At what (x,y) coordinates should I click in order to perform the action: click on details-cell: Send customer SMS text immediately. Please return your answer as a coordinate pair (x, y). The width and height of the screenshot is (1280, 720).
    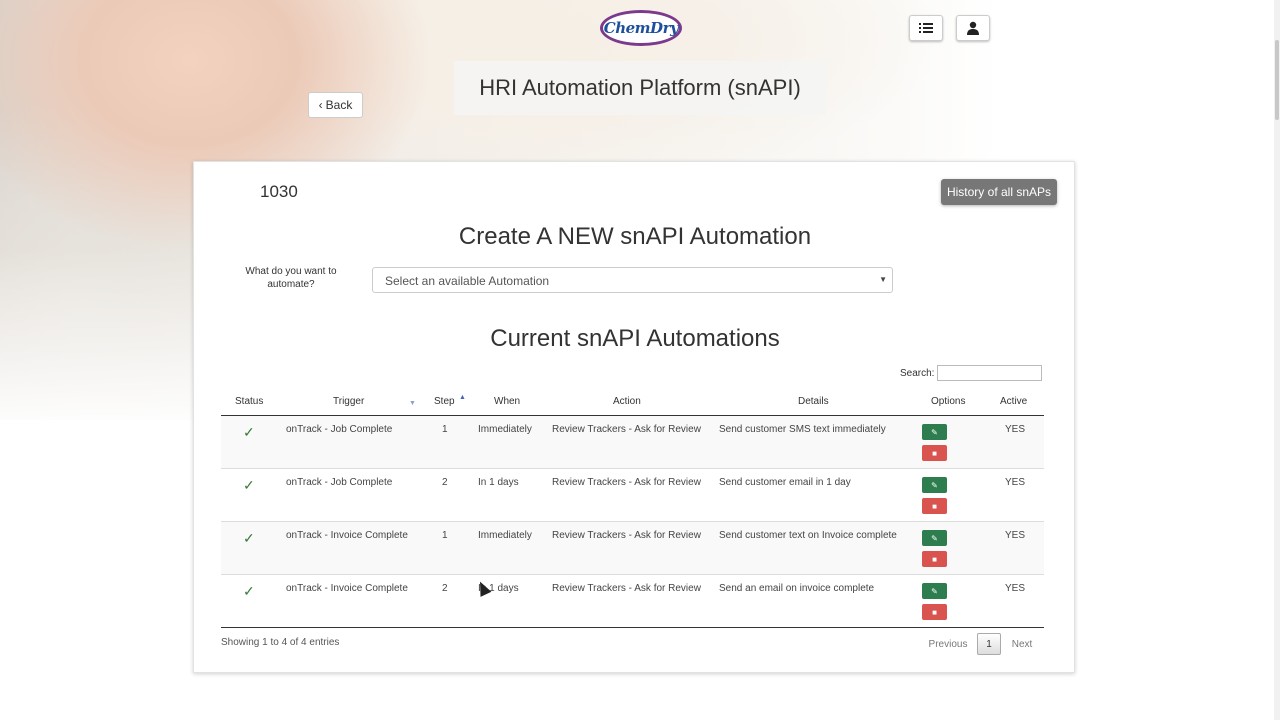
    Looking at the image, I should click on (802, 429).